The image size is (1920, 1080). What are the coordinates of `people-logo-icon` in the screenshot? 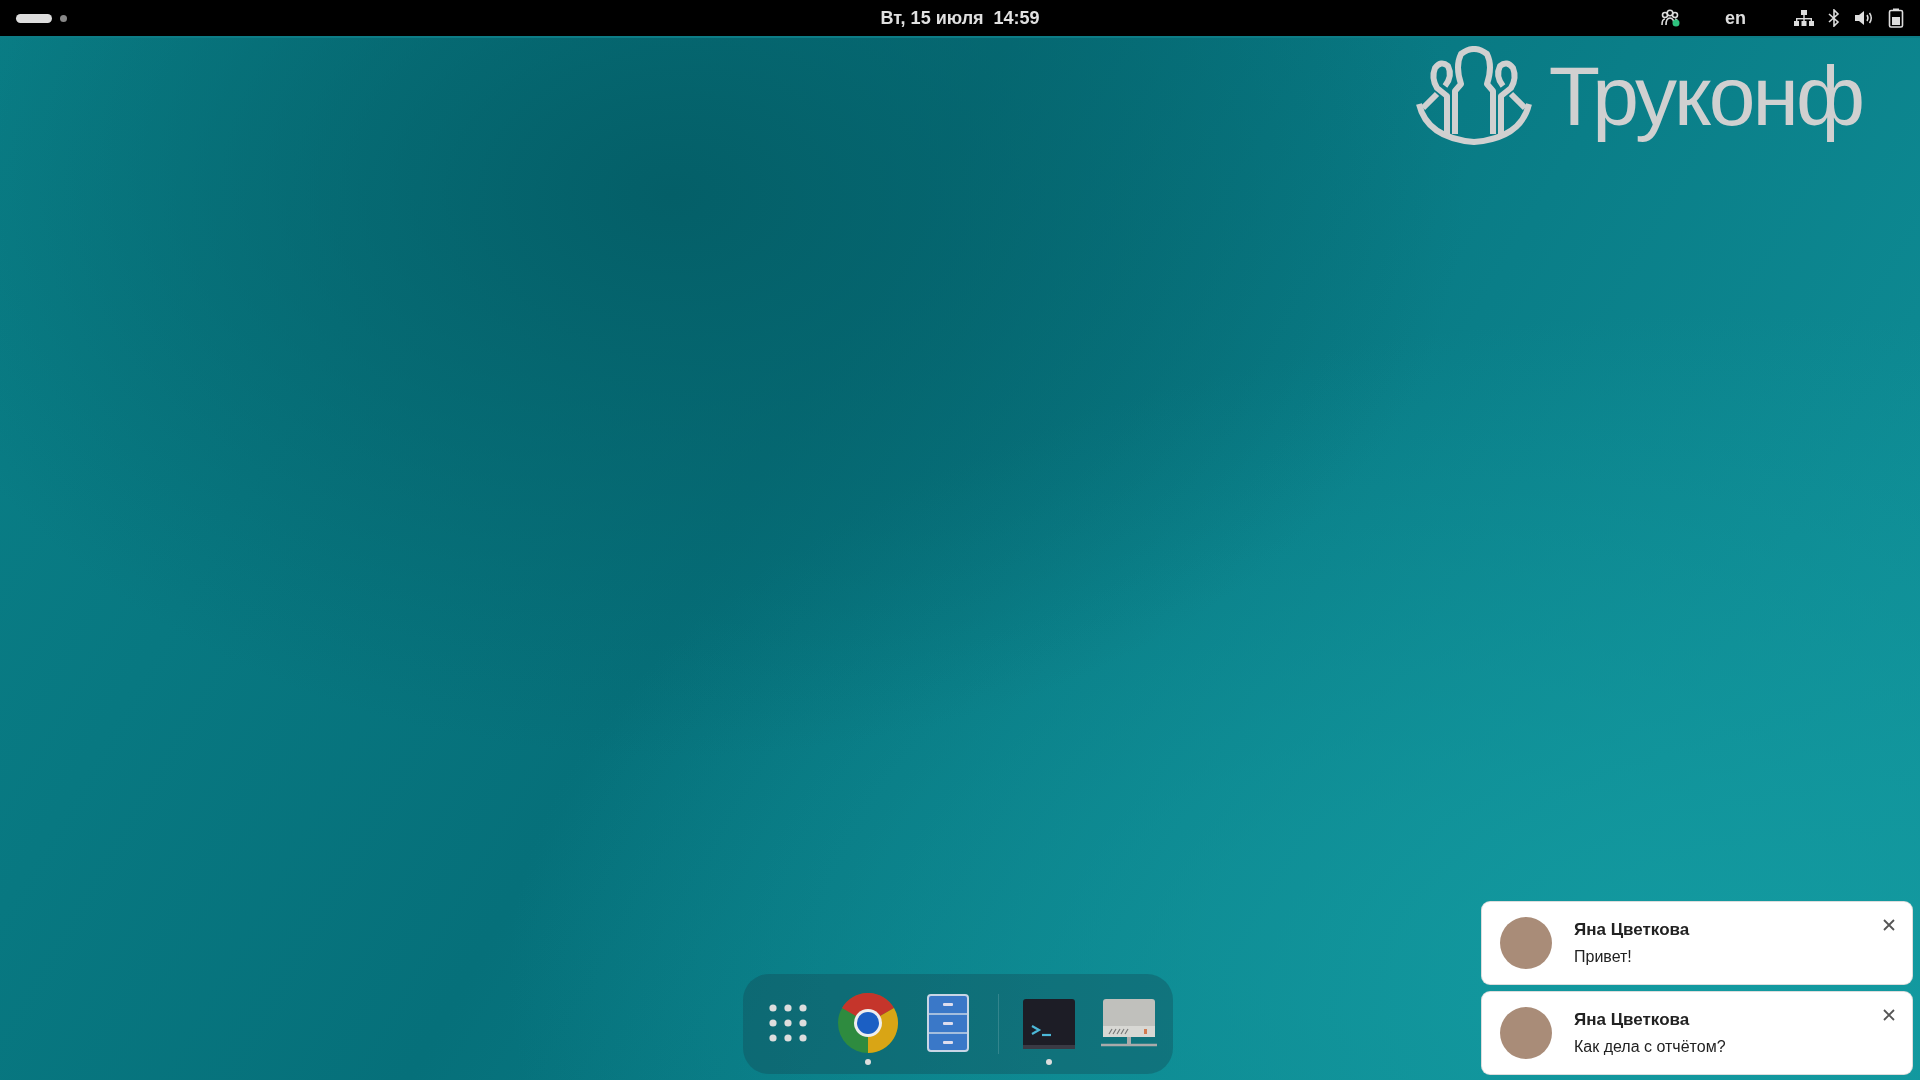 It's located at (1473, 96).